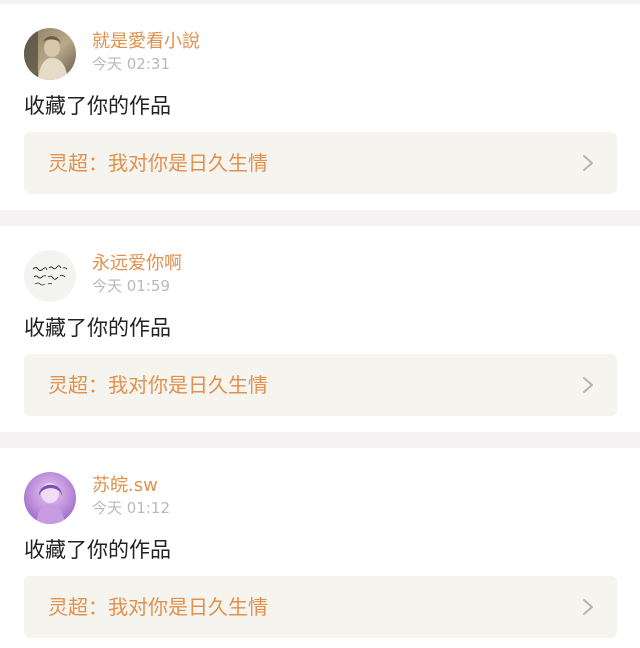 Image resolution: width=640 pixels, height=648 pixels. What do you see at coordinates (131, 286) in the screenshot?
I see `timestamp: 今天 01:59` at bounding box center [131, 286].